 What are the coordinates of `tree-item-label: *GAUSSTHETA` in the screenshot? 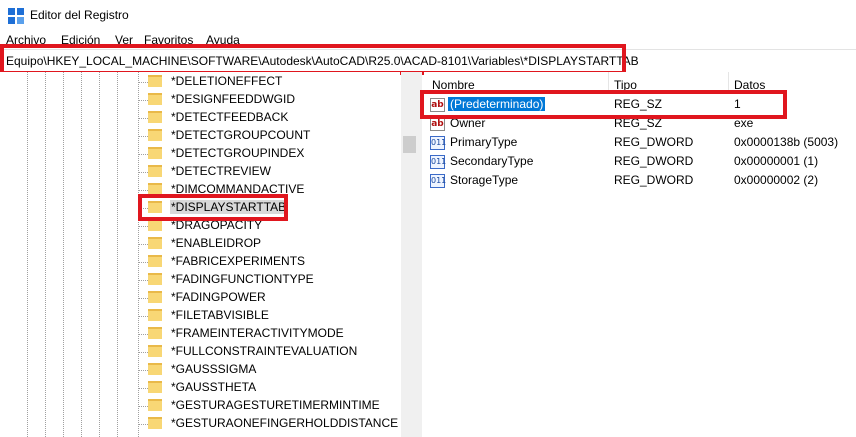 It's located at (214, 387).